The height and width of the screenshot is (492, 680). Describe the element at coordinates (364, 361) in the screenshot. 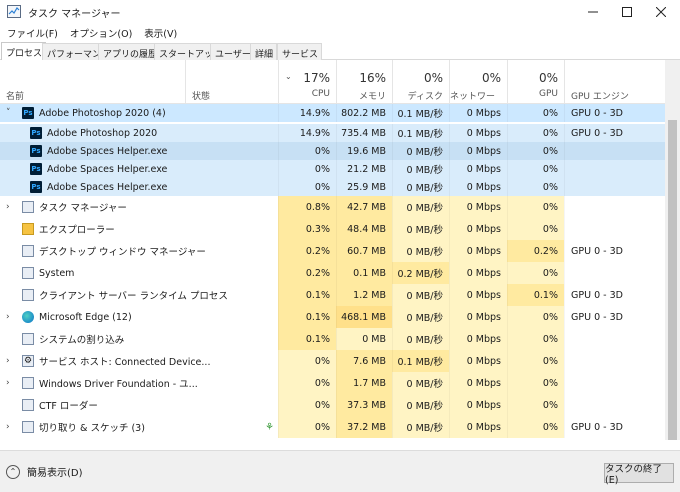

I see `cell-mem: 7.6 MB` at that location.